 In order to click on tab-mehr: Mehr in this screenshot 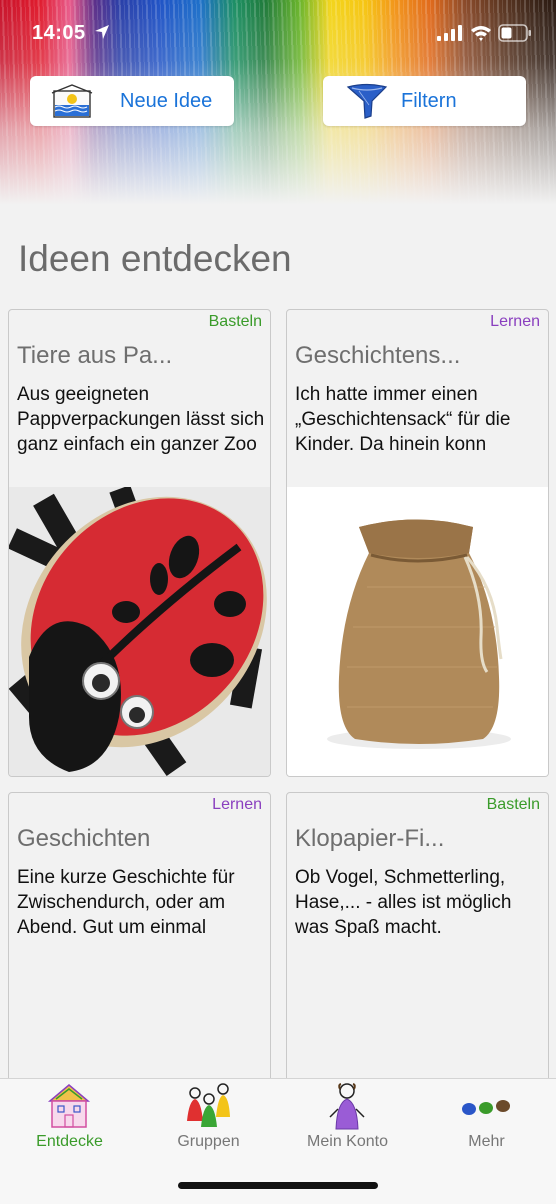, I will do `click(486, 1124)`.